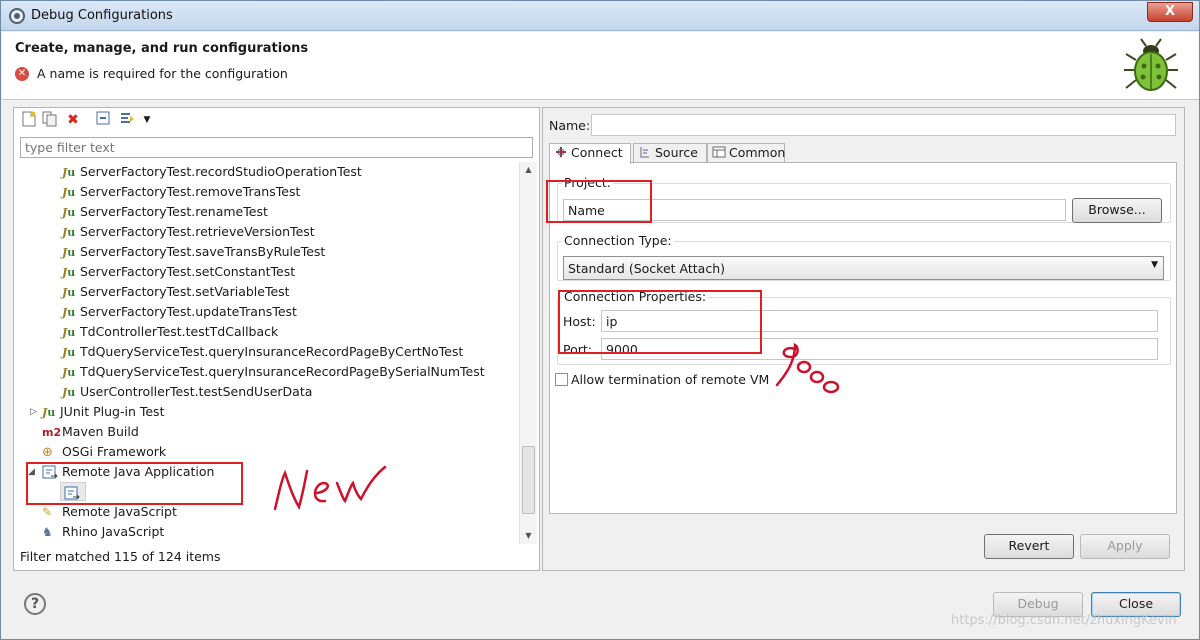 This screenshot has width=1200, height=640. Describe the element at coordinates (29, 120) in the screenshot. I see `new-launch-configuration-icon` at that location.